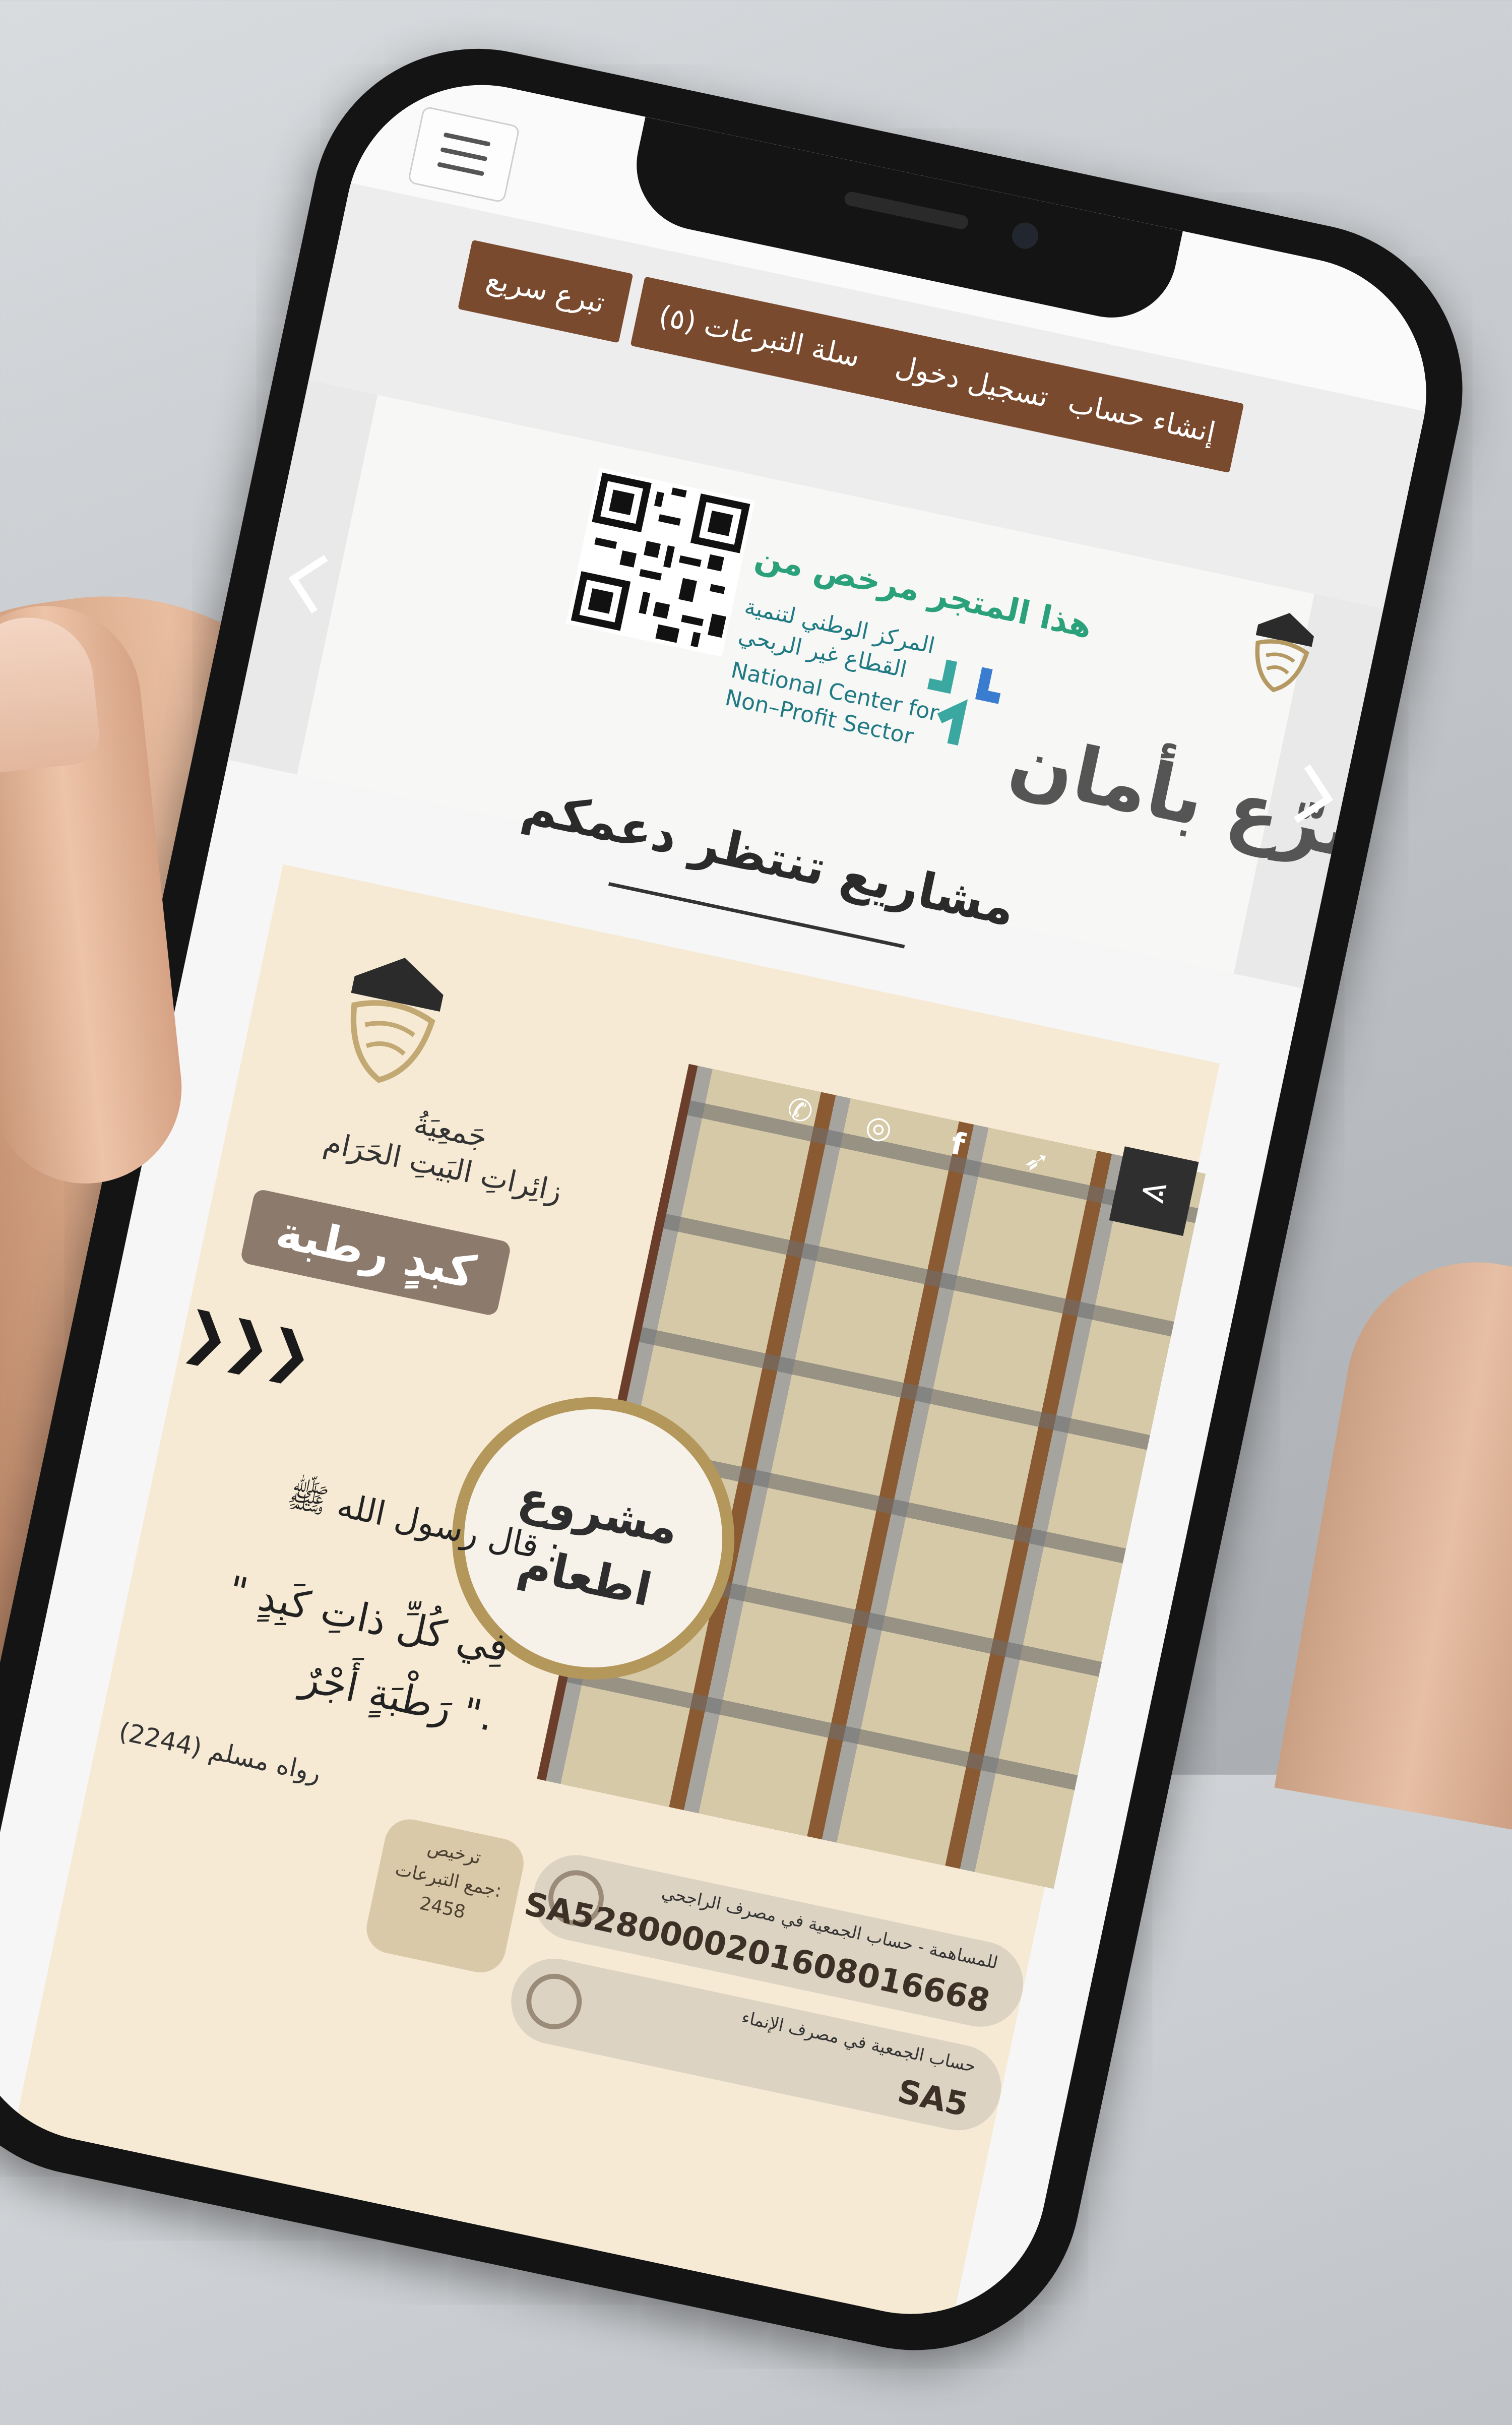 The width and height of the screenshot is (1512, 2425). Describe the element at coordinates (760, 337) in the screenshot. I see `donation-cart-button: سلة التبرعات (٥)` at that location.